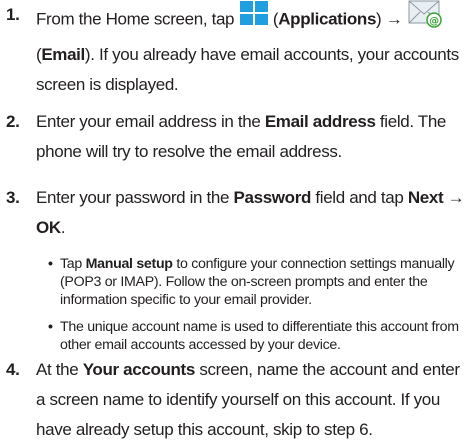 The image size is (473, 447). Describe the element at coordinates (129, 264) in the screenshot. I see `manual-setup-label: Manual setup` at that location.